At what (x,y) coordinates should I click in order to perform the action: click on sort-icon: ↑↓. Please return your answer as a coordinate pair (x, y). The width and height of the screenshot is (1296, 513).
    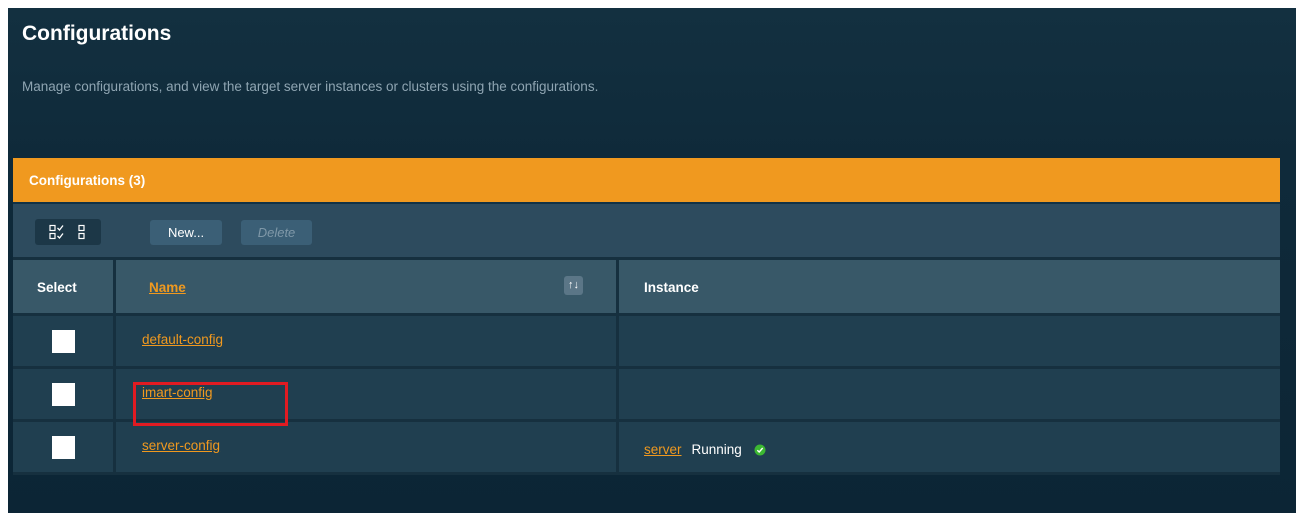
    Looking at the image, I should click on (573, 285).